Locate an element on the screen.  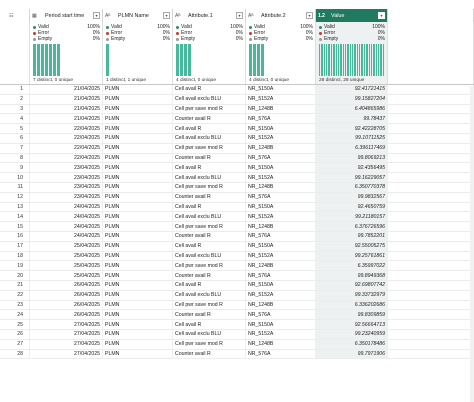
value-cell: 92.4356495 is located at coordinates (352, 168).